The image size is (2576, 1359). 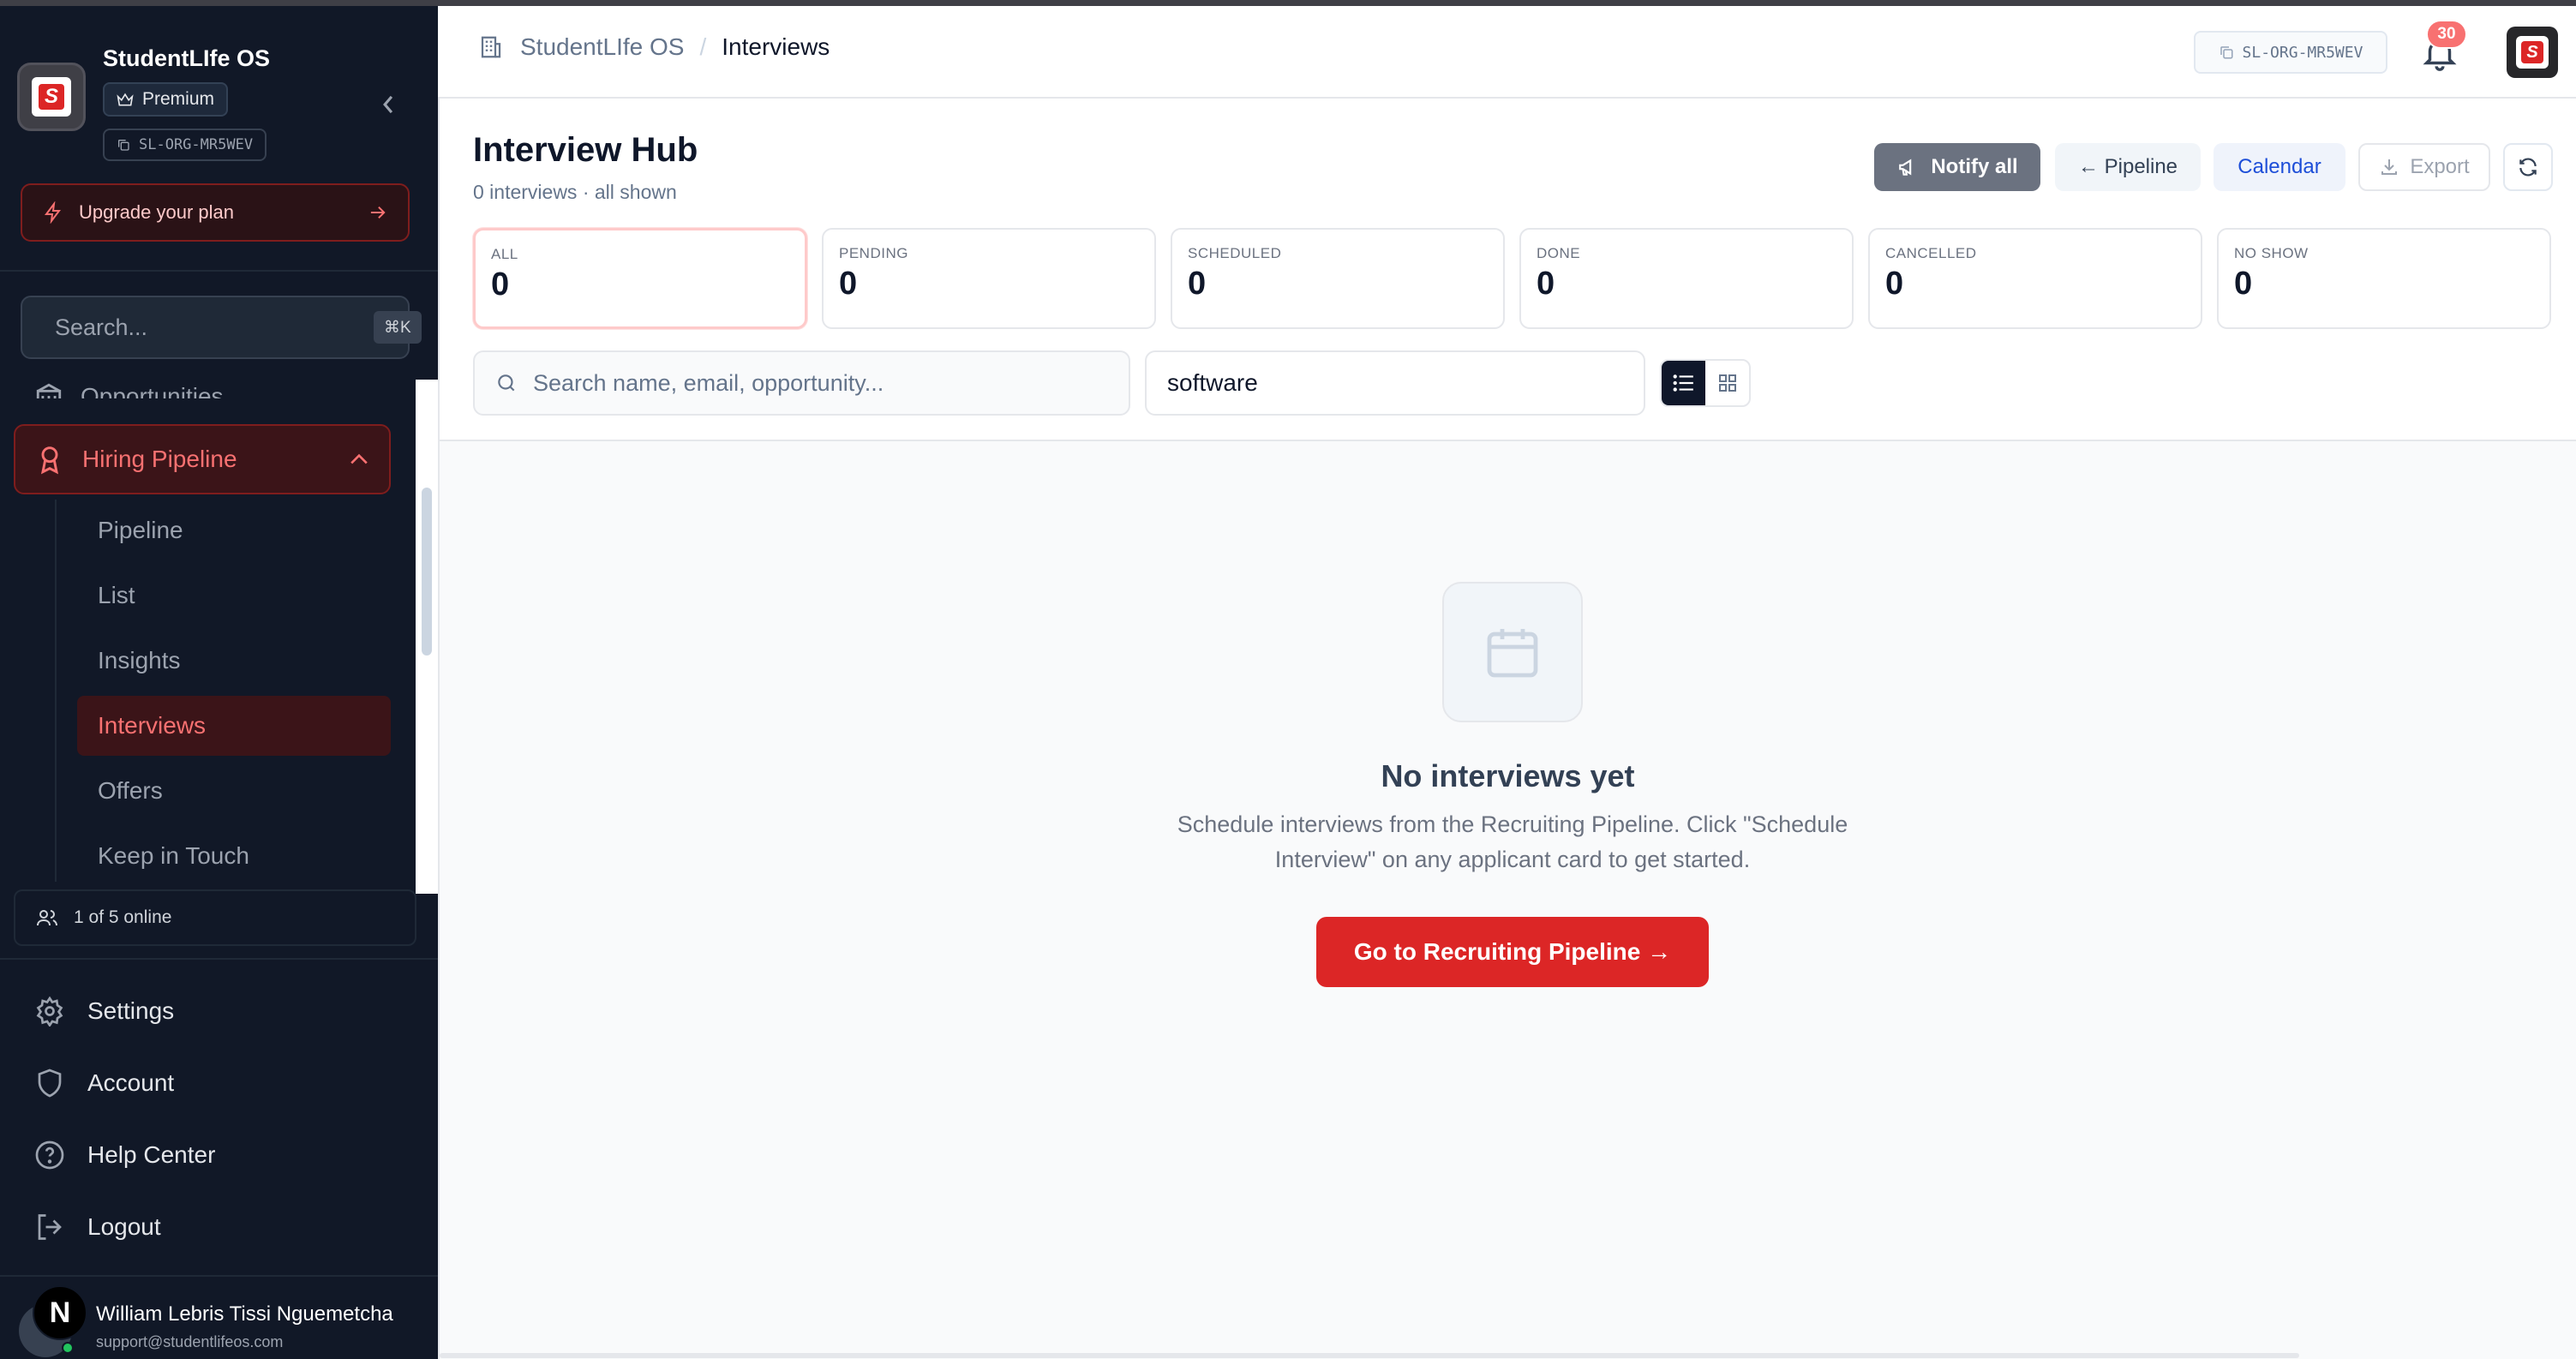 I want to click on premium-badge-label: Premium, so click(x=178, y=99).